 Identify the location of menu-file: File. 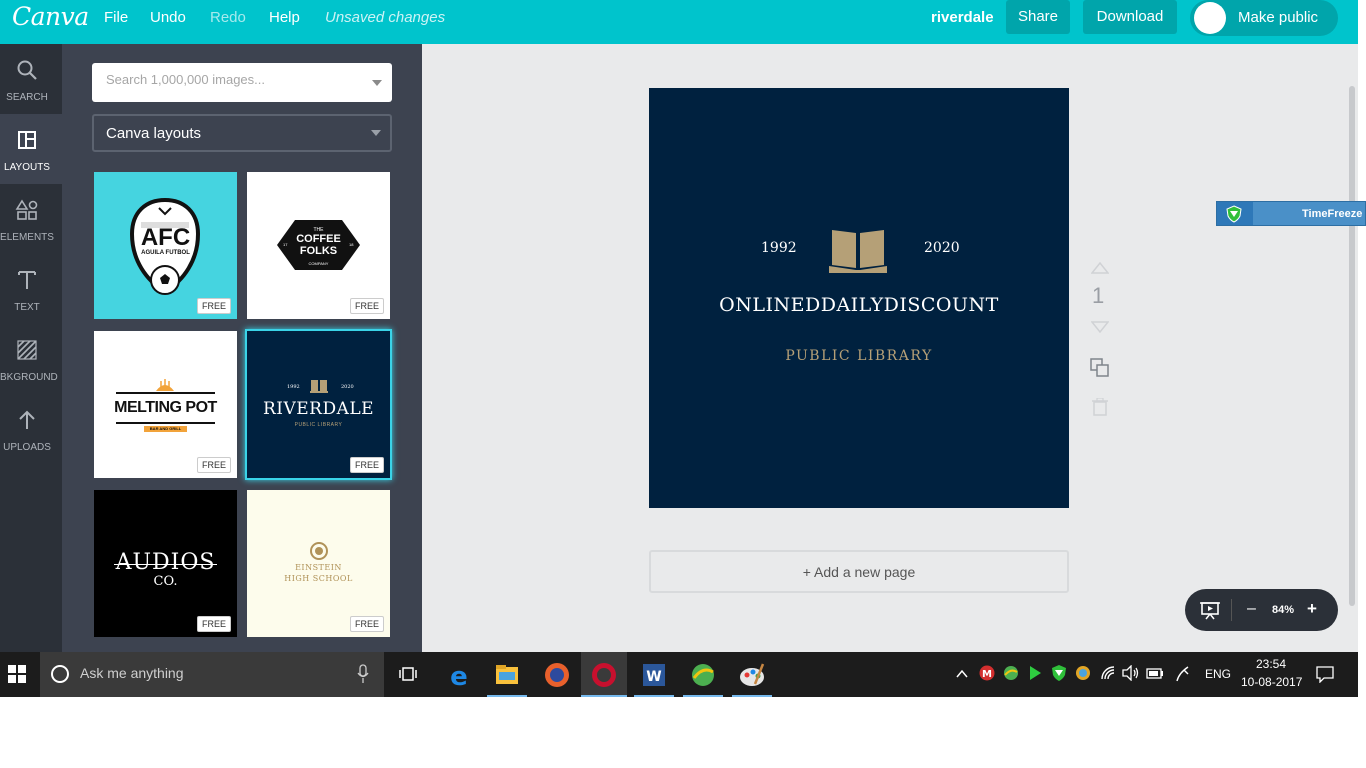
(116, 22).